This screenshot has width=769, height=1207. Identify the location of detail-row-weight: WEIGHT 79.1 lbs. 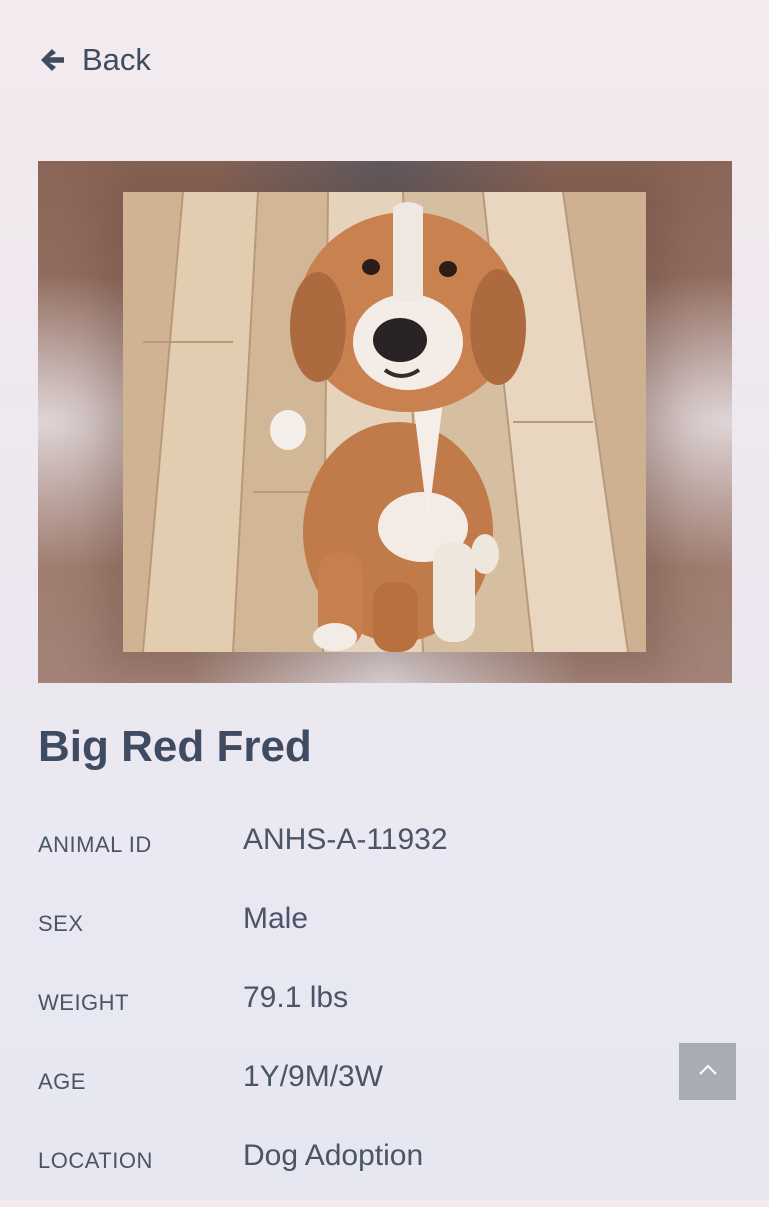
(388, 1009).